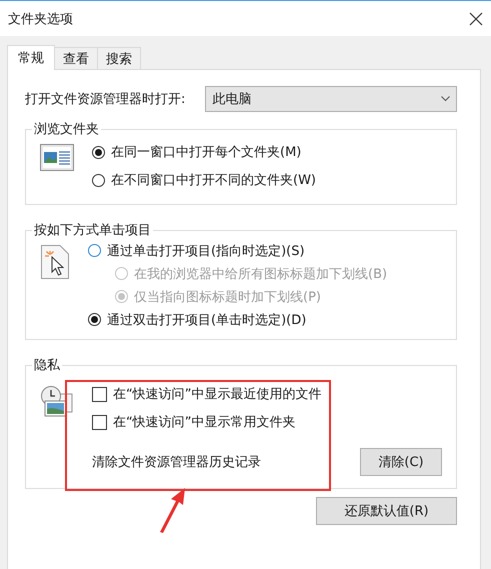  Describe the element at coordinates (206, 251) in the screenshot. I see `option-label: 通过单击打开项目(指向时选定)(S)` at that location.